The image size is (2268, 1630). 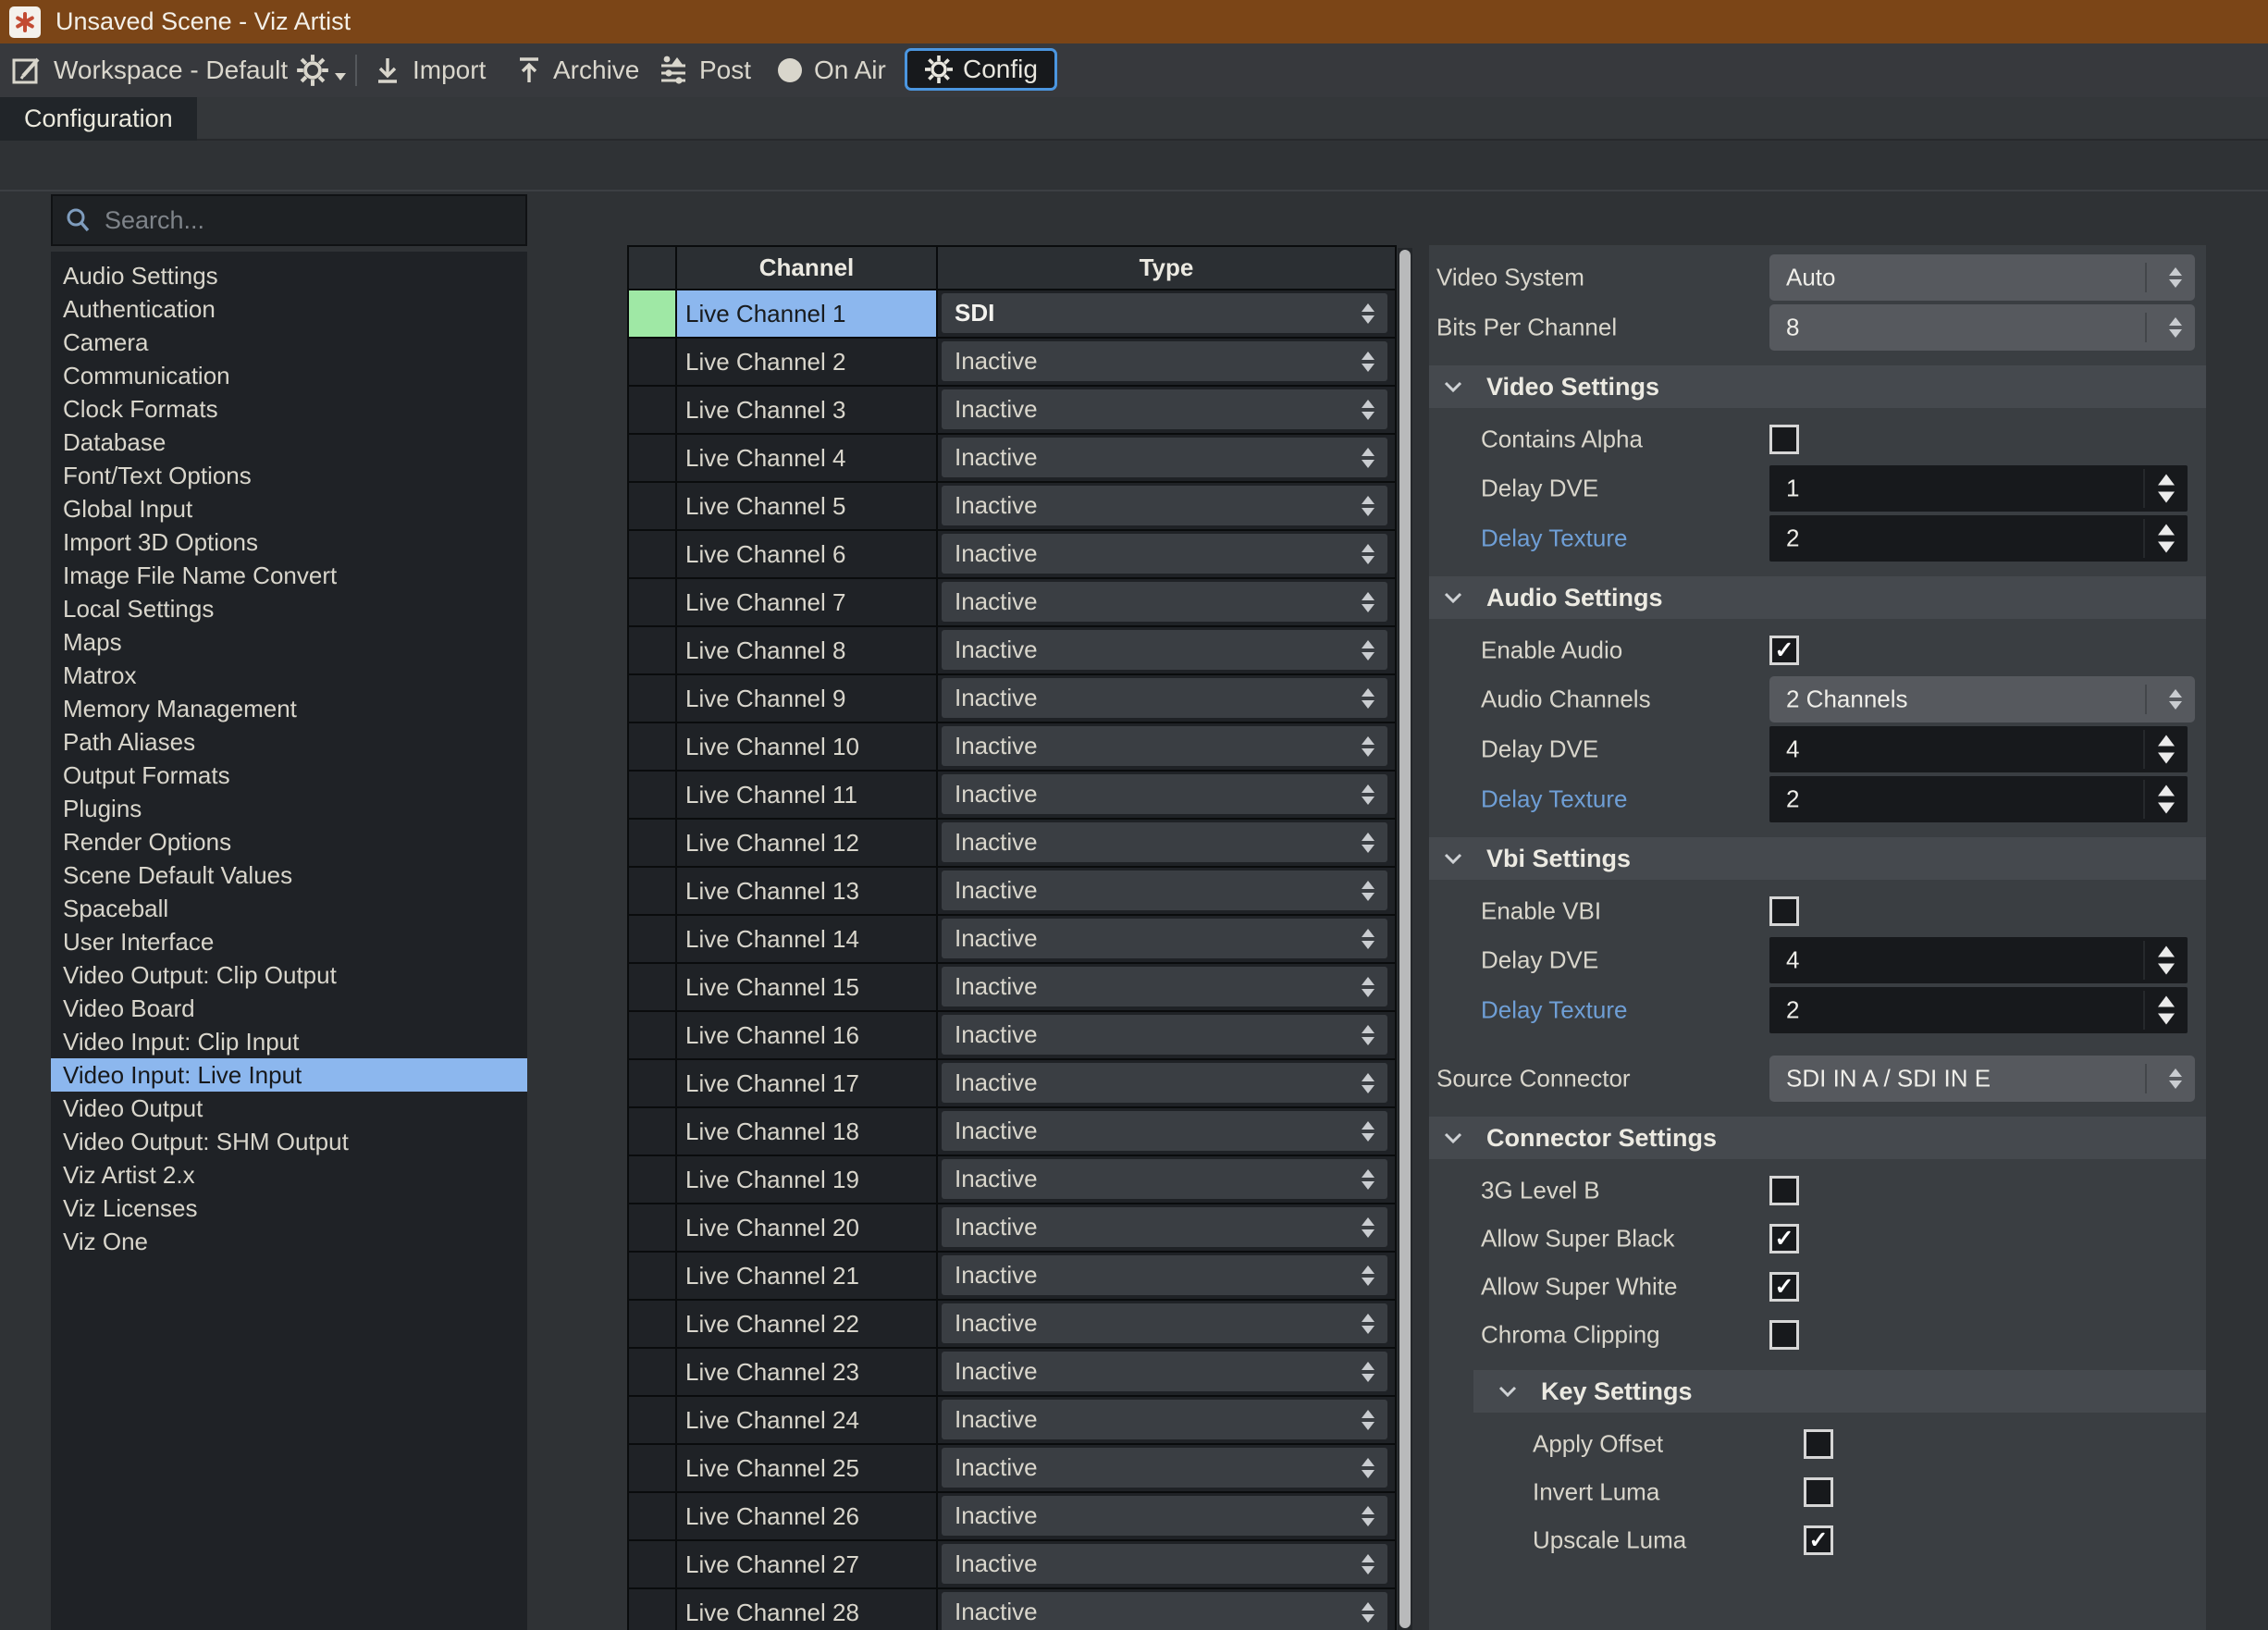 I want to click on combobox: Auto, so click(x=1982, y=277).